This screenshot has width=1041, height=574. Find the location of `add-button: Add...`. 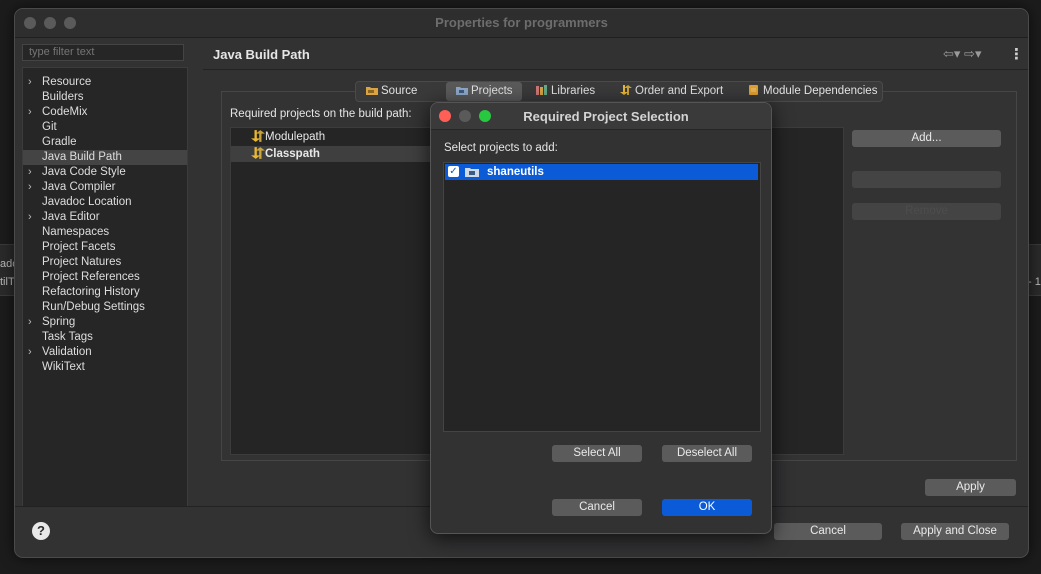

add-button: Add... is located at coordinates (926, 138).